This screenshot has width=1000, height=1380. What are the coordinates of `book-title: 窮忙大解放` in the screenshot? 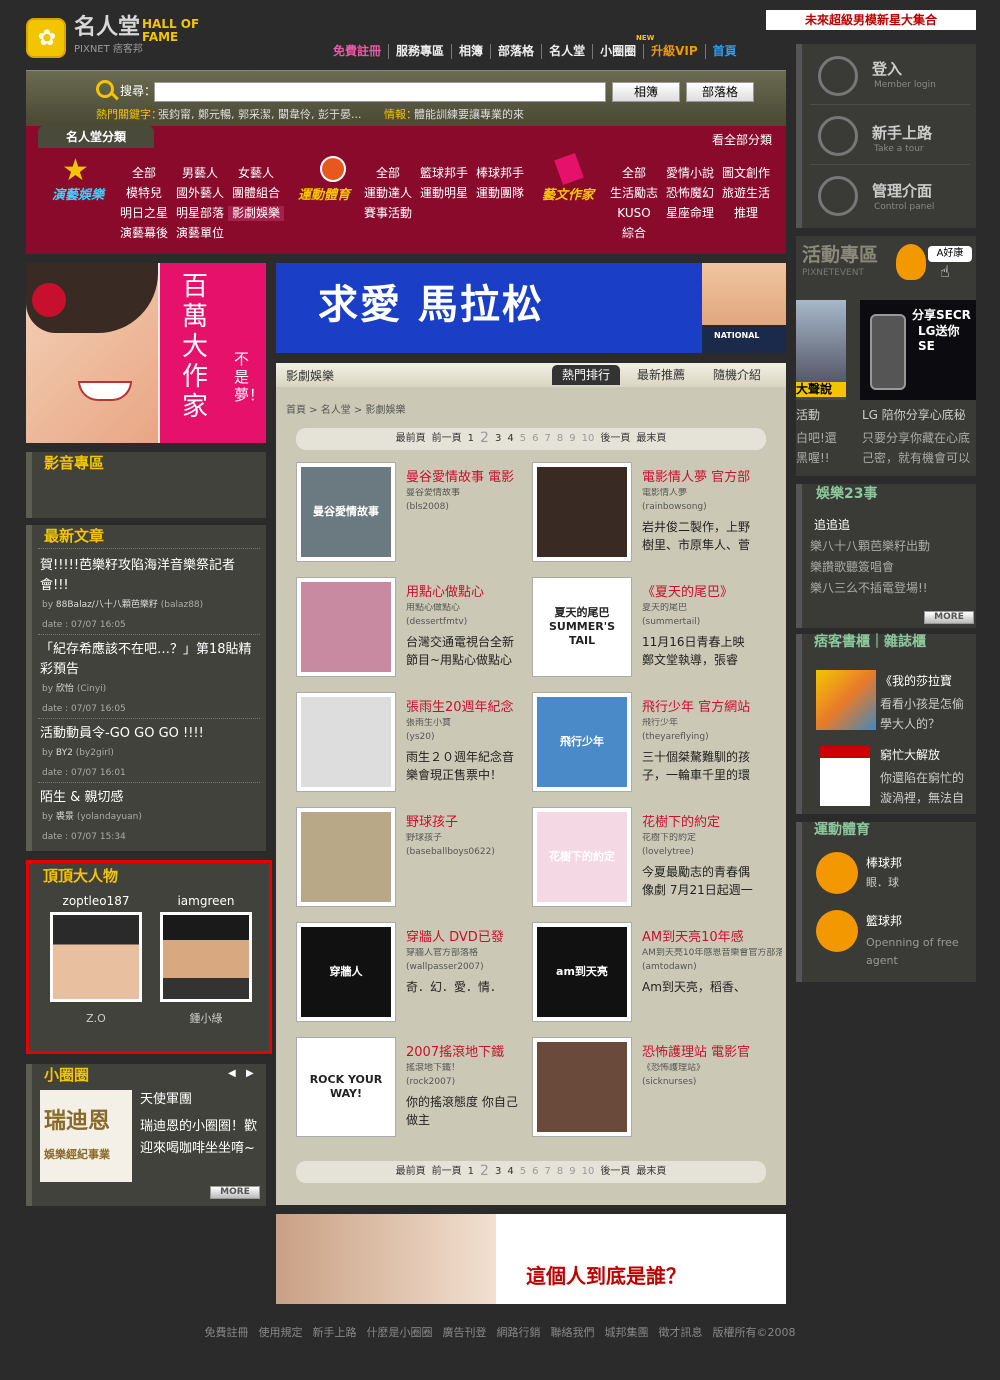 It's located at (910, 755).